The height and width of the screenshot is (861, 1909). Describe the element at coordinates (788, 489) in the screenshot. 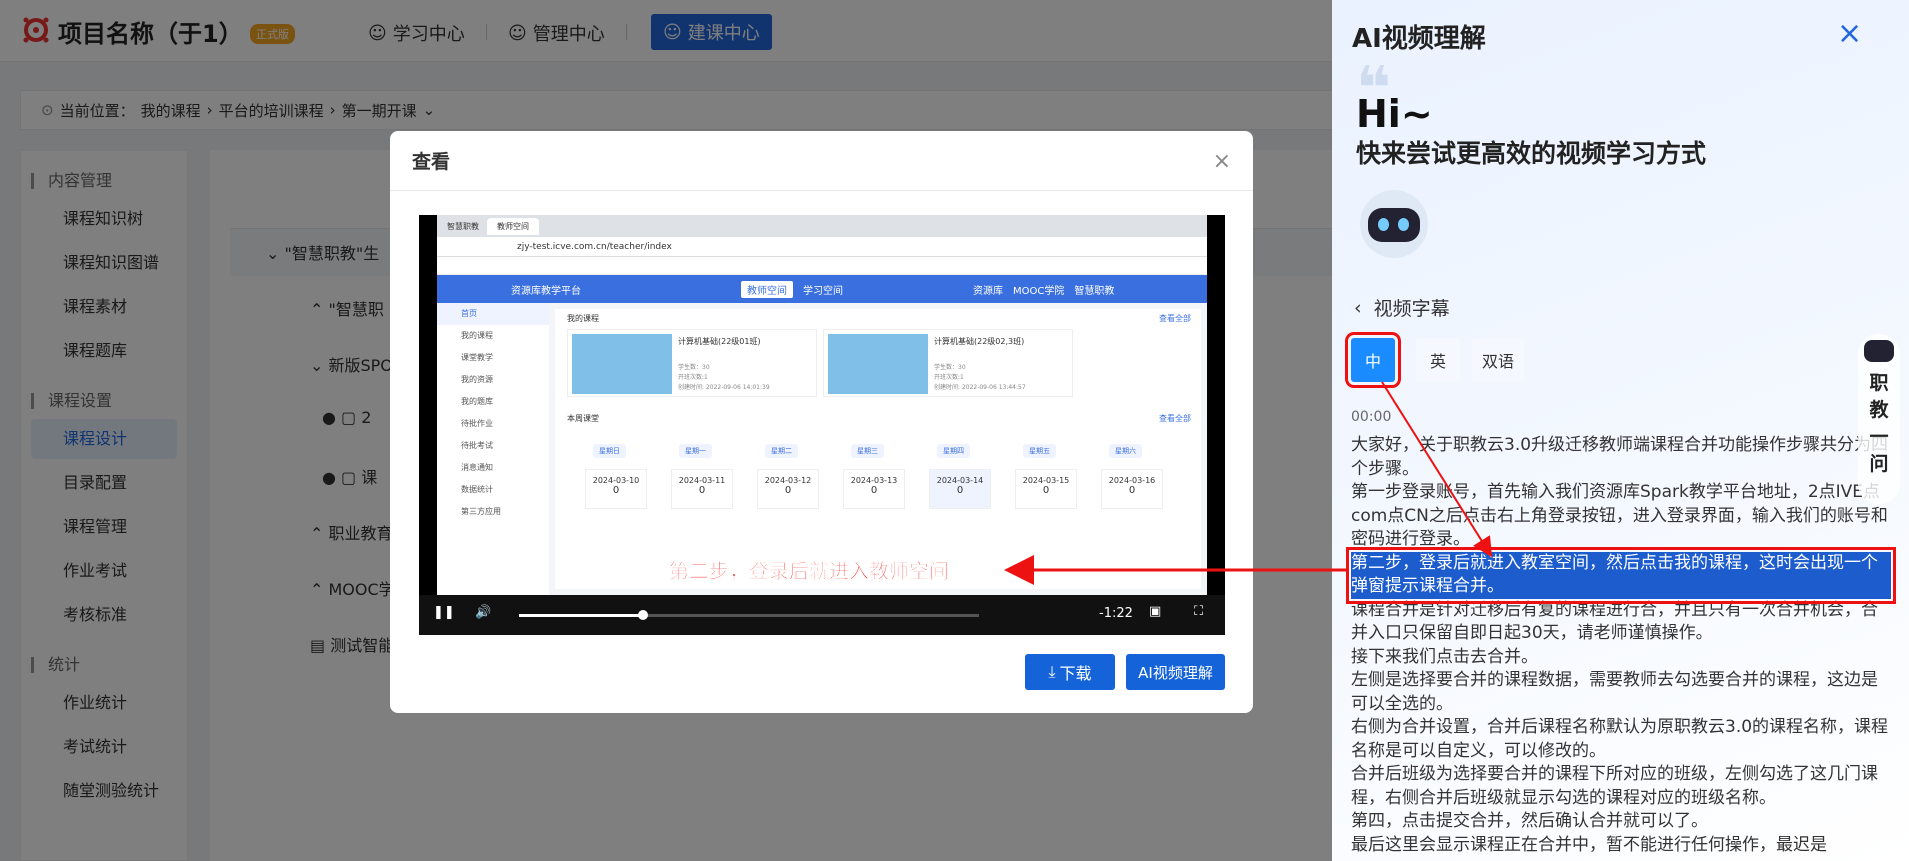

I see `date-cell: 2024-03-12 0` at that location.